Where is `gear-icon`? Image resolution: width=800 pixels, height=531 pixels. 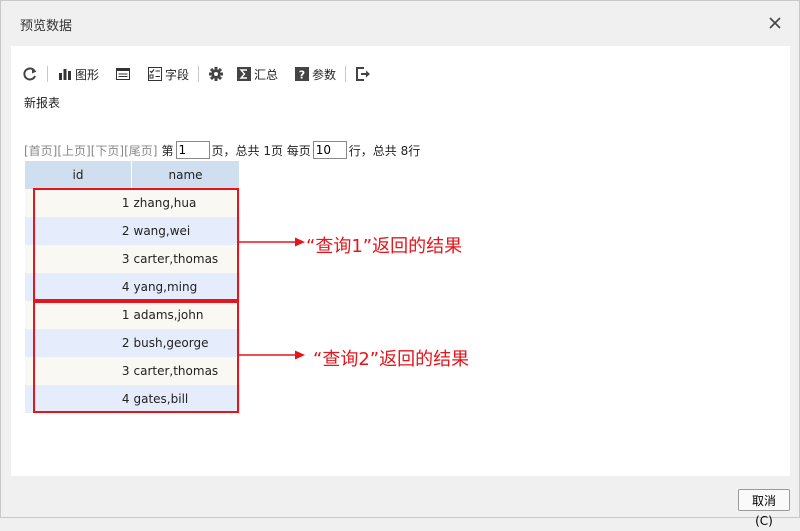
gear-icon is located at coordinates (216, 74).